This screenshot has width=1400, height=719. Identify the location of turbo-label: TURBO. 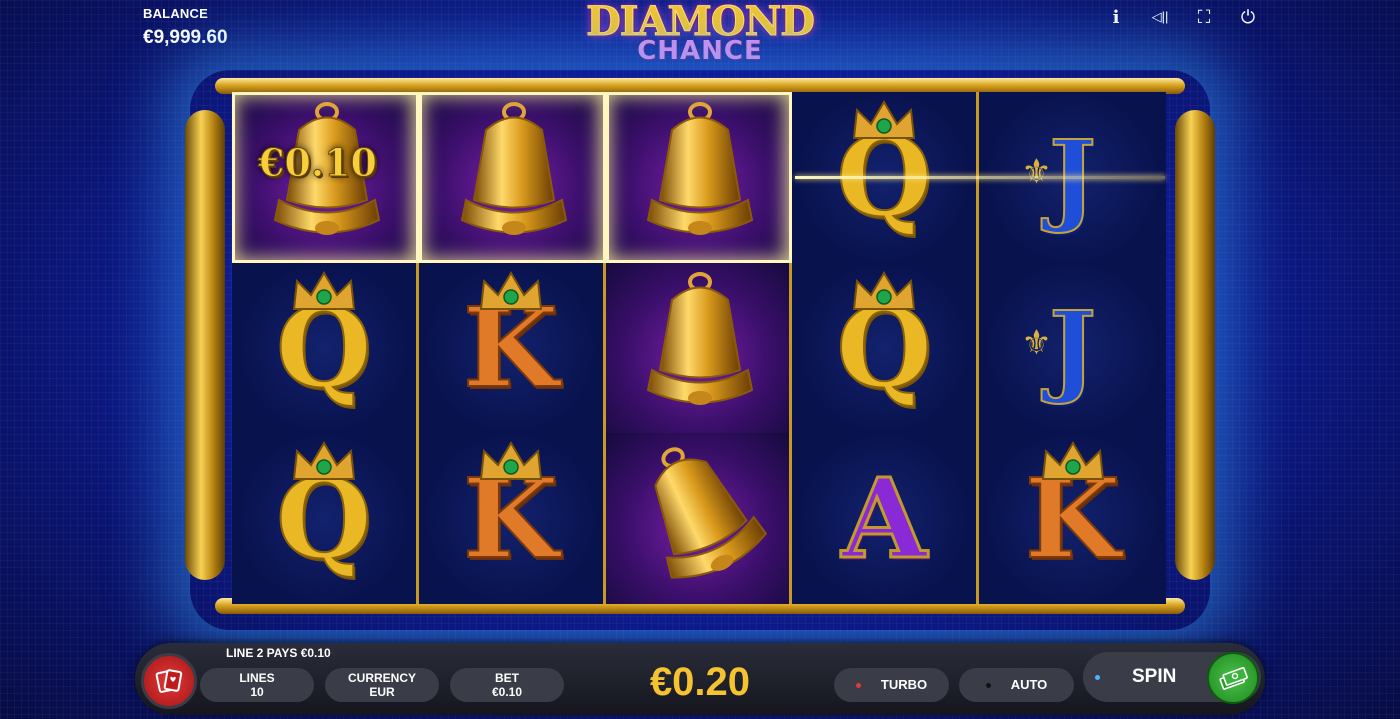
(904, 684).